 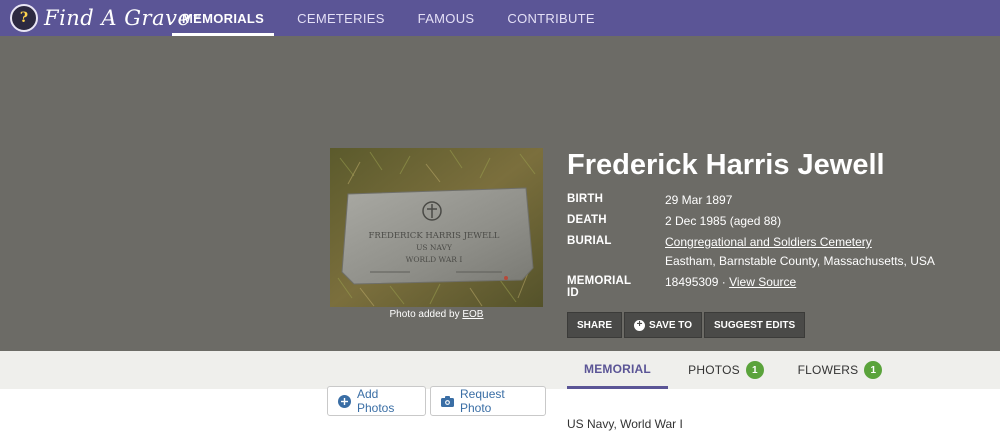 I want to click on memorial-actions: SHARE + SAVE TO SUGGEST EDITS, so click(x=686, y=325).